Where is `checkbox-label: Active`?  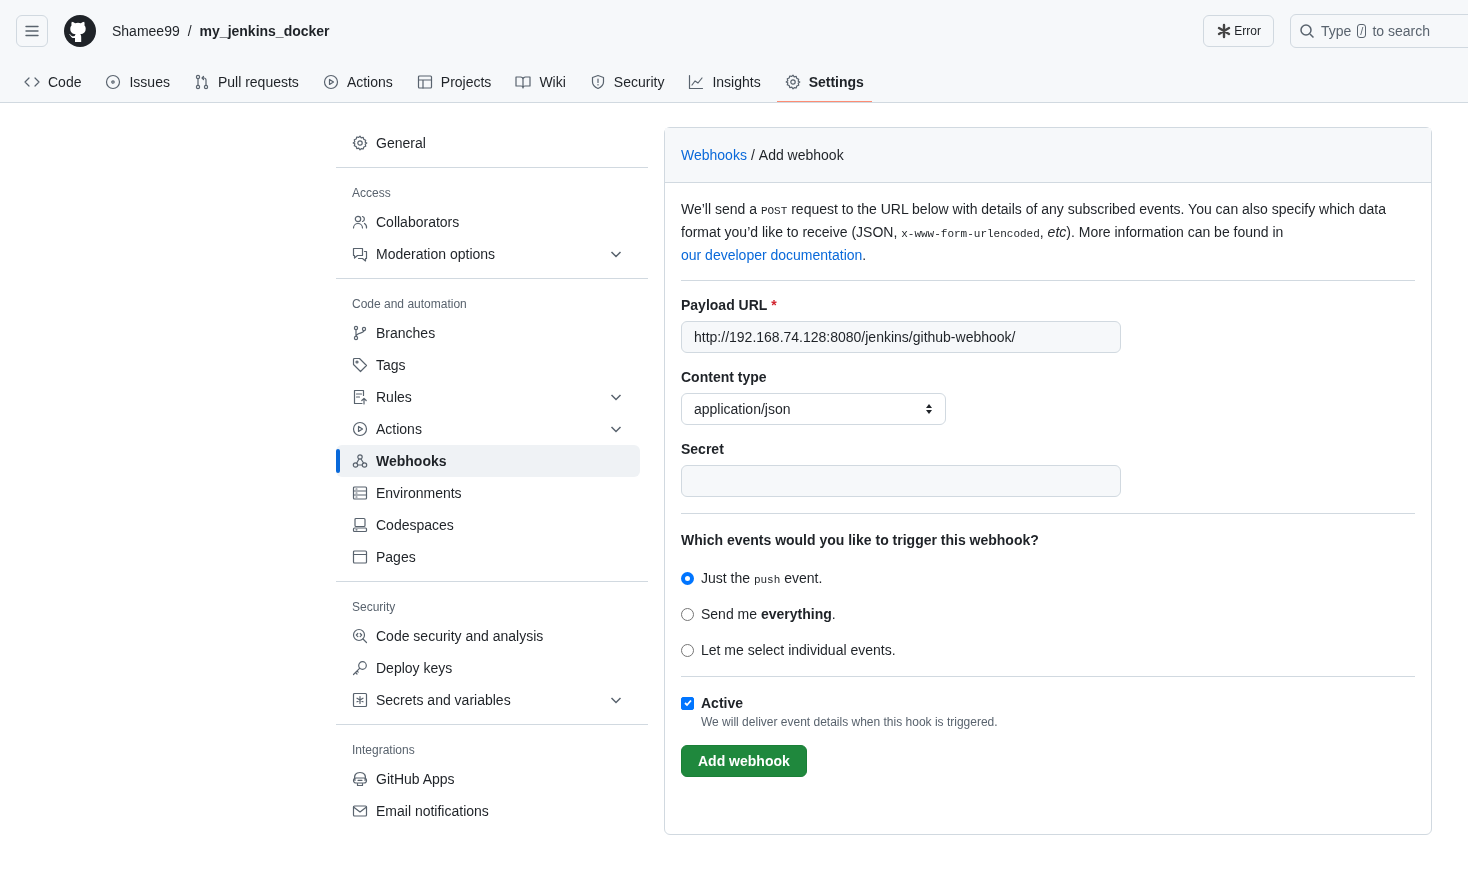
checkbox-label: Active is located at coordinates (722, 703).